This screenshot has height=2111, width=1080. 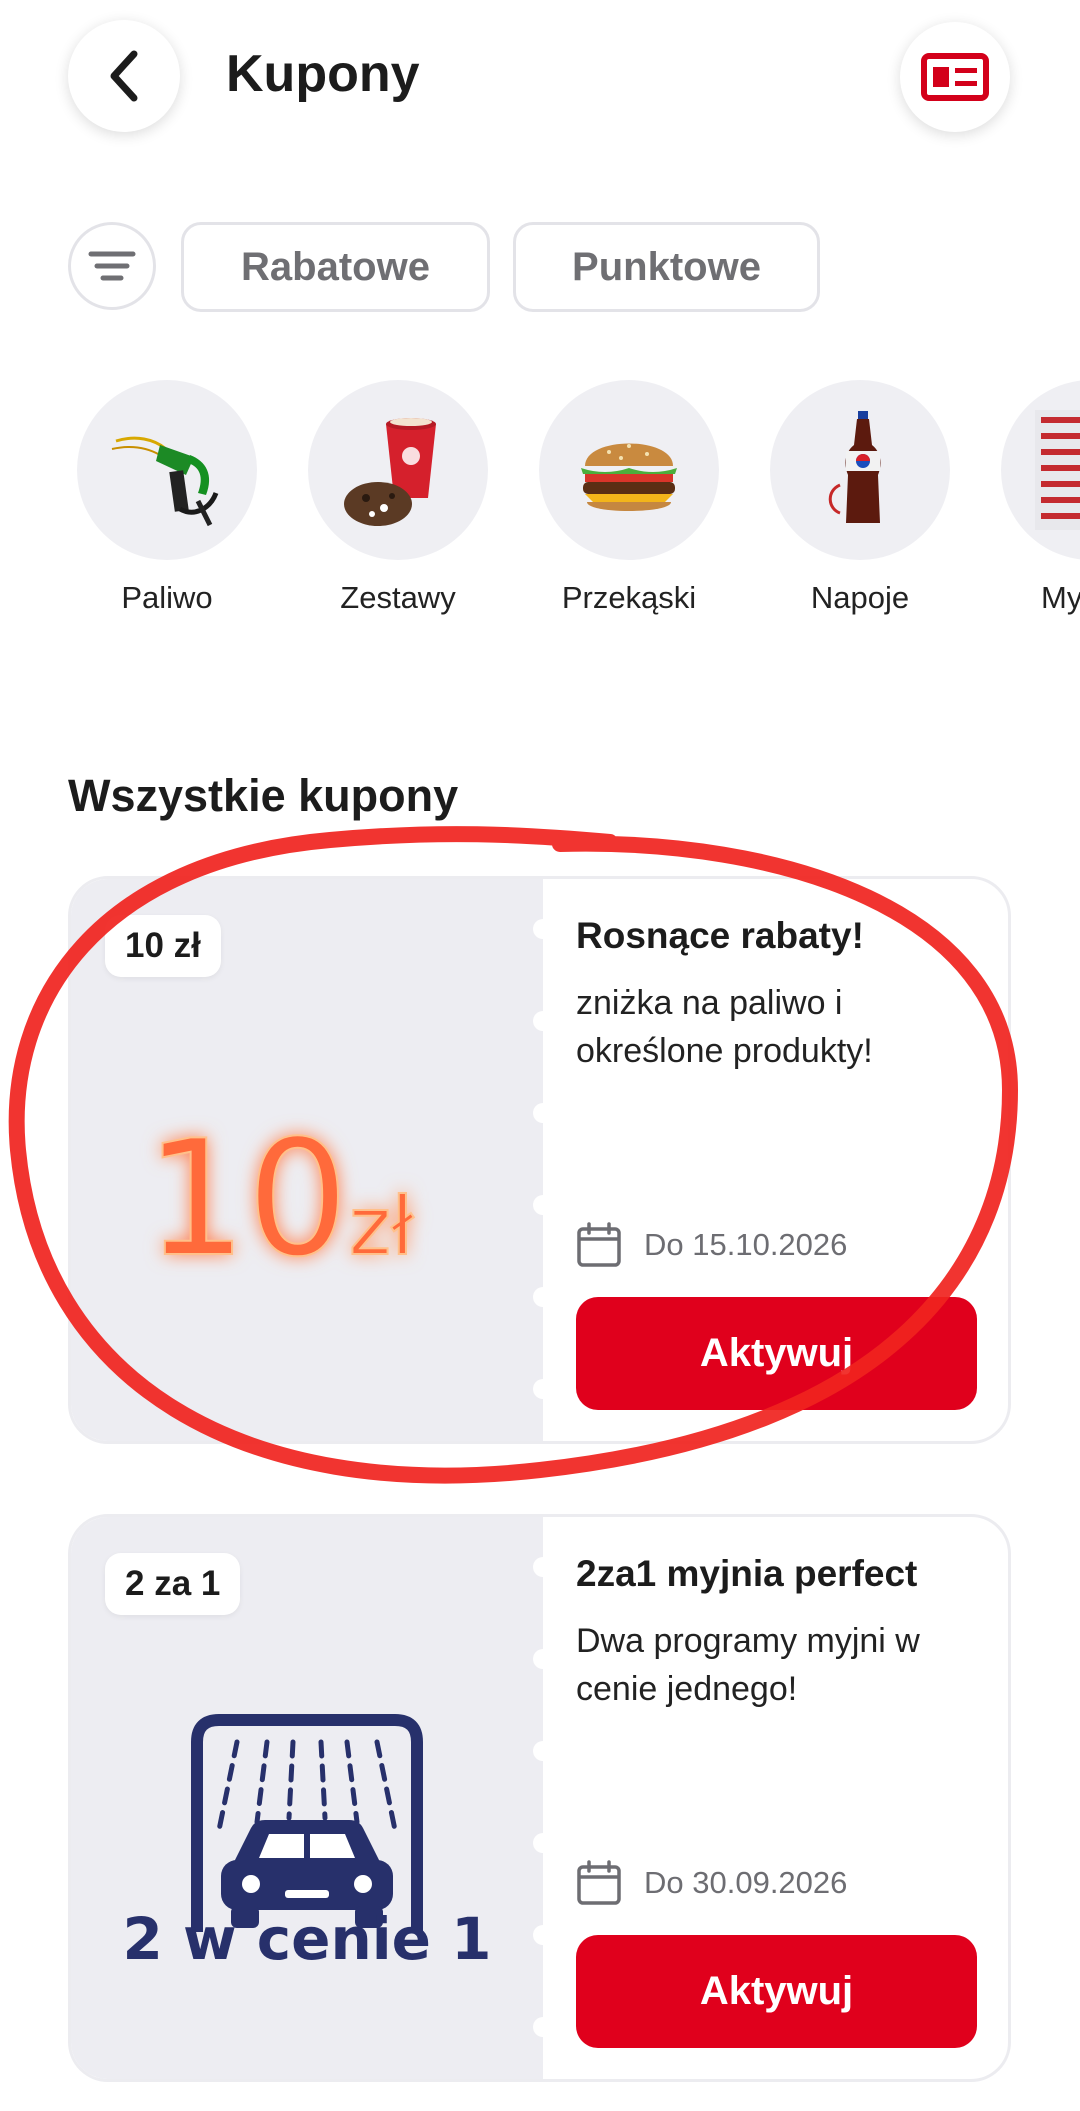 What do you see at coordinates (666, 267) in the screenshot?
I see `chip-punktowe: Punktowe` at bounding box center [666, 267].